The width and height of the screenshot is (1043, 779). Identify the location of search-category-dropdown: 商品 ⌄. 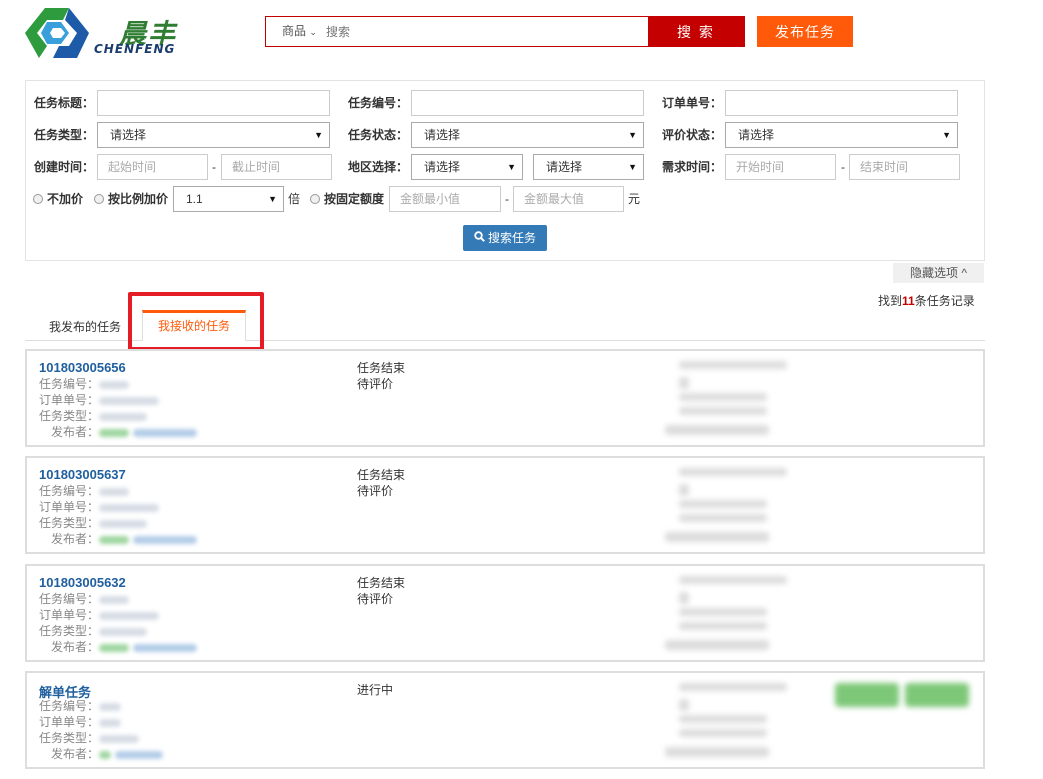
(294, 31).